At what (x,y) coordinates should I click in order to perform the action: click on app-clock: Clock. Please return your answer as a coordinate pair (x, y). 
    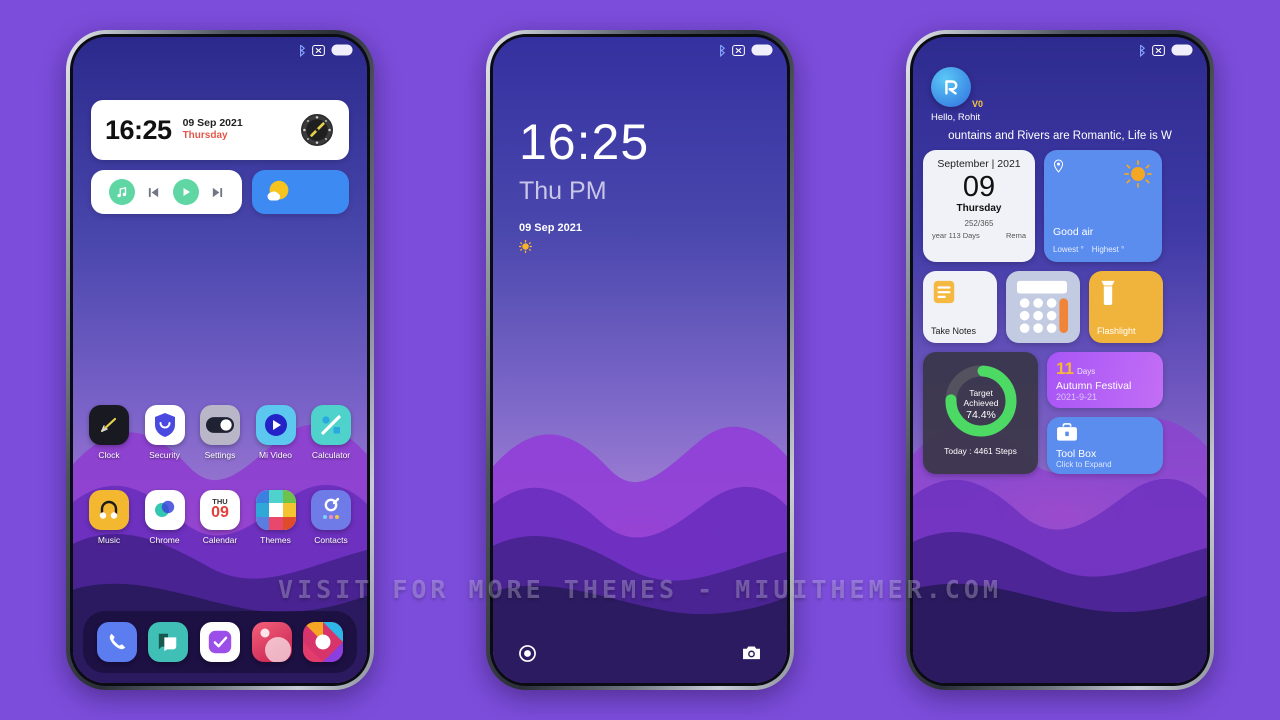
    Looking at the image, I should click on (109, 432).